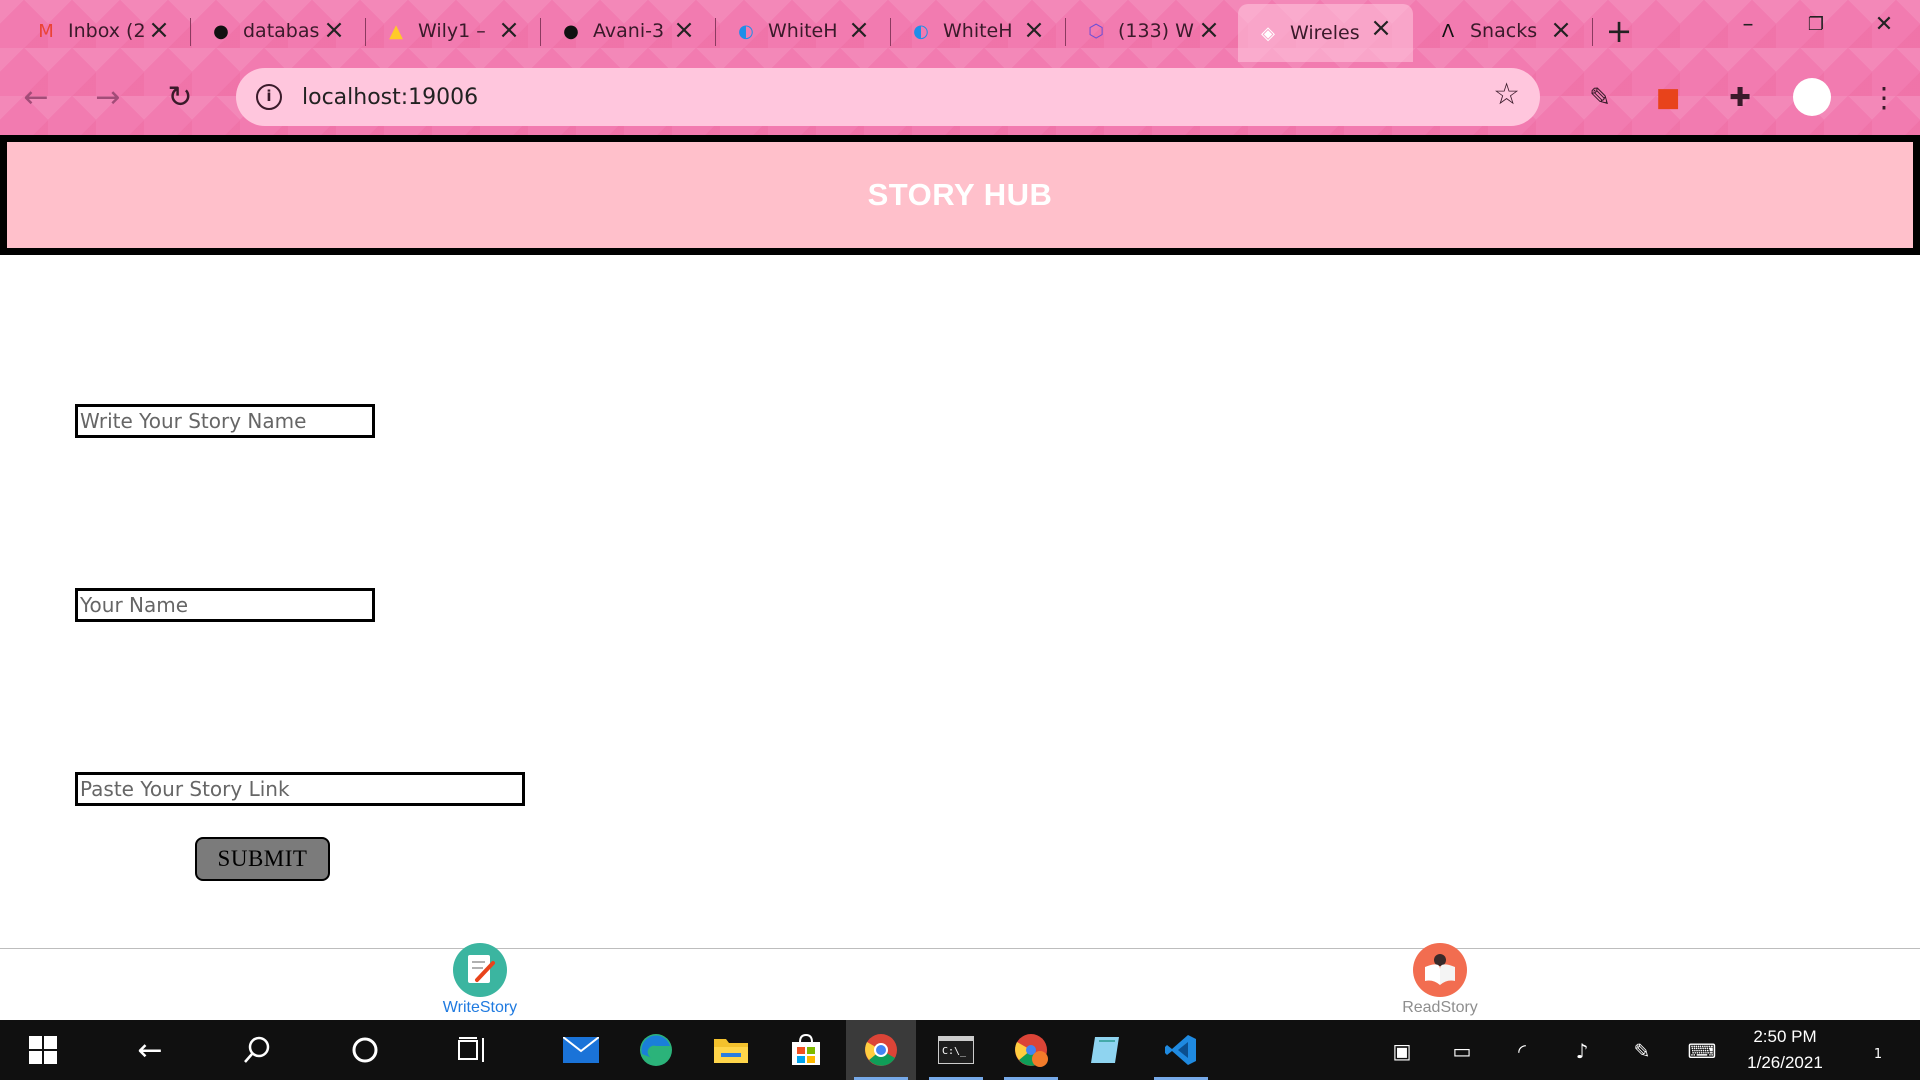 Image resolution: width=1920 pixels, height=1080 pixels. Describe the element at coordinates (1462, 1051) in the screenshot. I see `battery-icon: ▭` at that location.